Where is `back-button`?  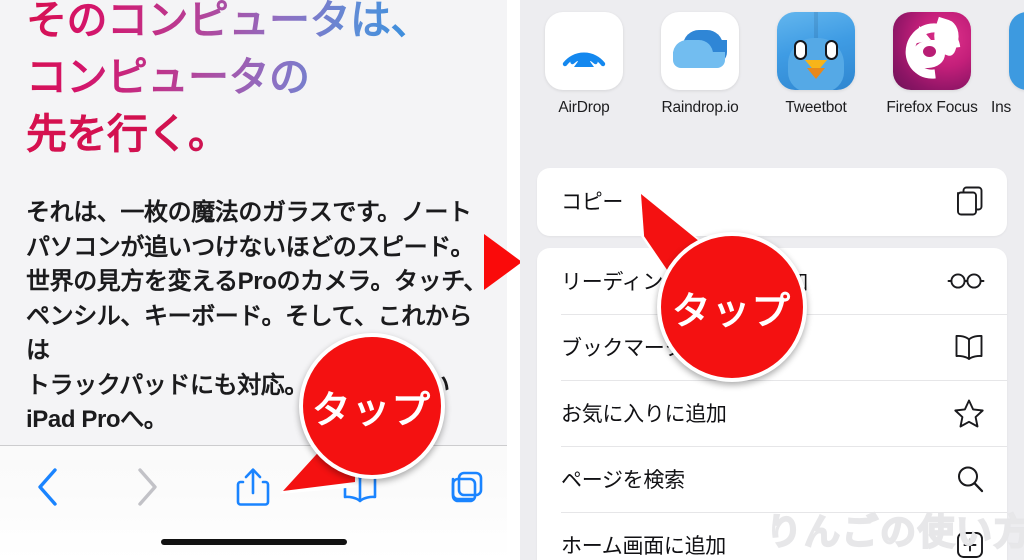 back-button is located at coordinates (47, 489).